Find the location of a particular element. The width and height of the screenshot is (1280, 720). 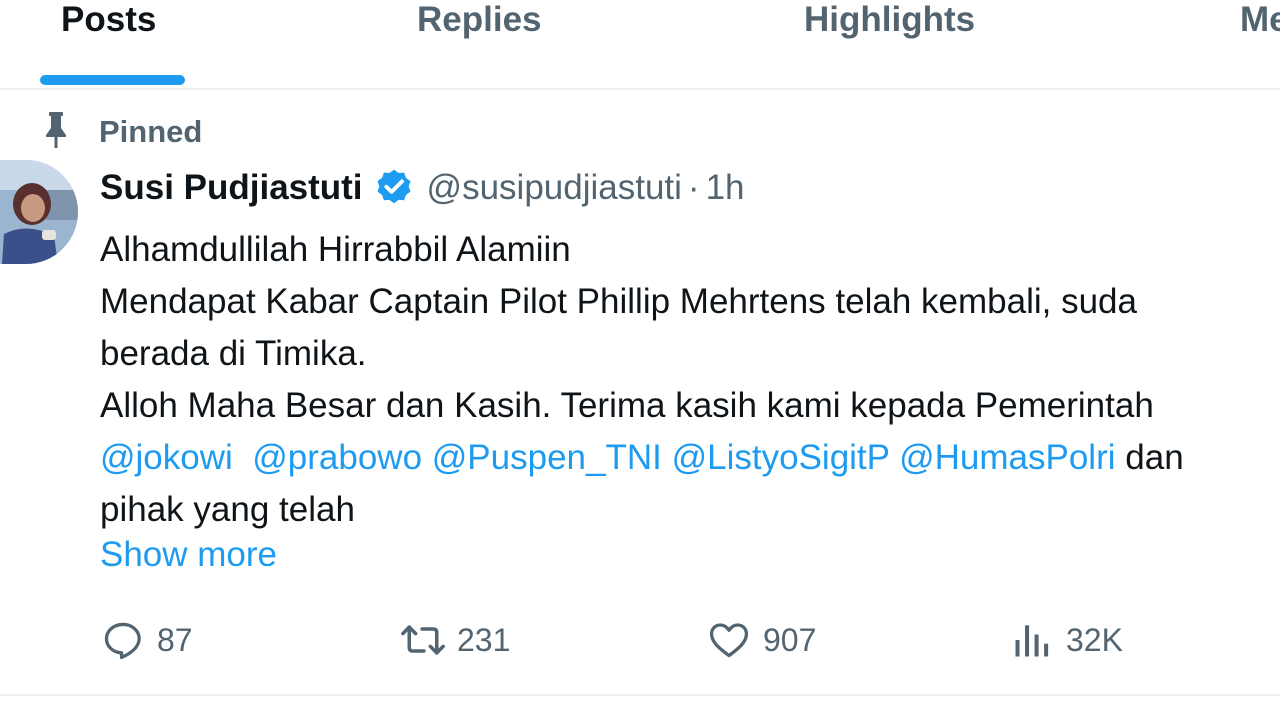

mention-link-listyosigitp: @ListyoSigitP is located at coordinates (781, 457).